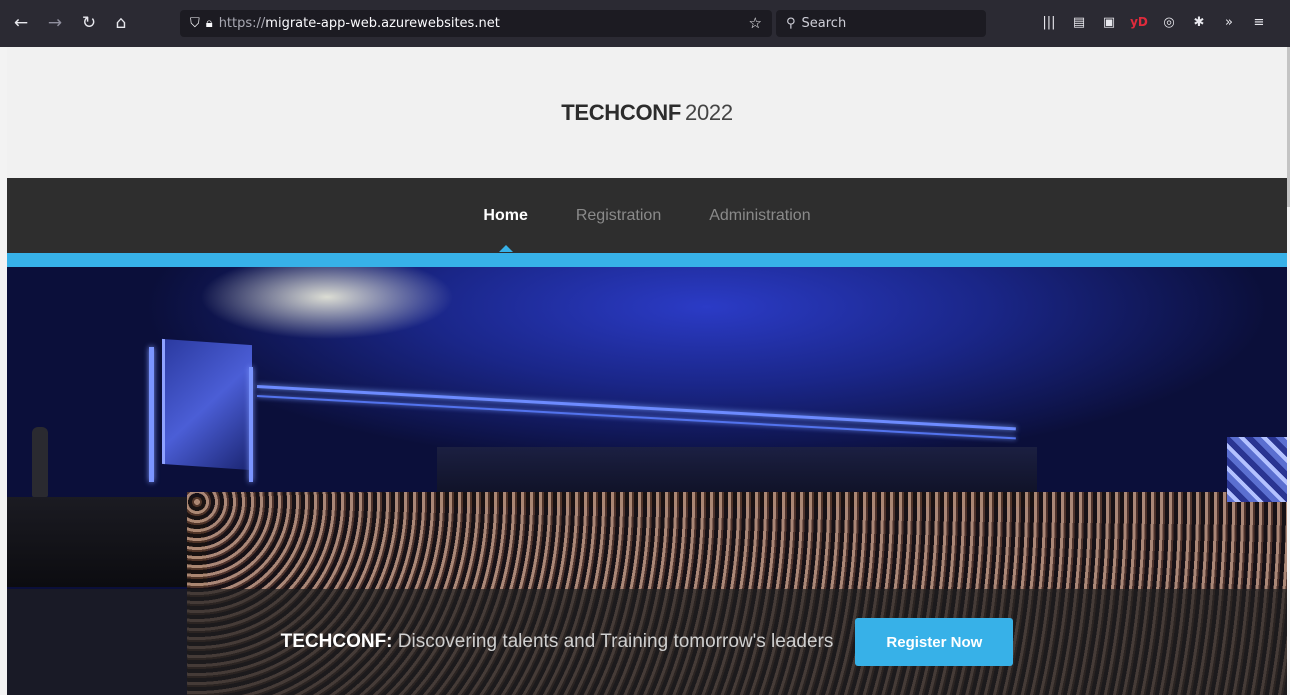  What do you see at coordinates (40, 462) in the screenshot?
I see `speaker-figure` at bounding box center [40, 462].